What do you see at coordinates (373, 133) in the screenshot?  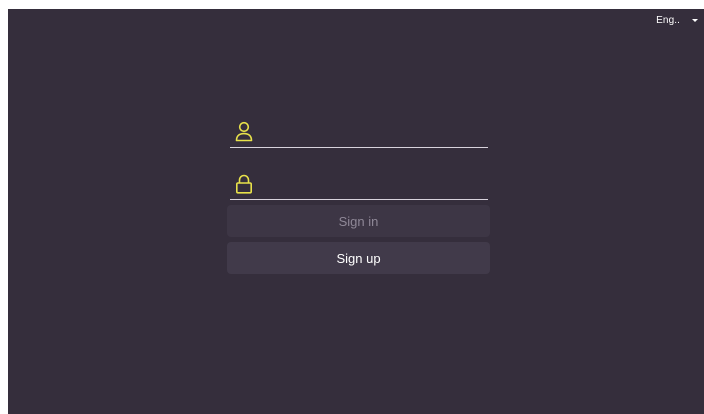 I see `username-input` at bounding box center [373, 133].